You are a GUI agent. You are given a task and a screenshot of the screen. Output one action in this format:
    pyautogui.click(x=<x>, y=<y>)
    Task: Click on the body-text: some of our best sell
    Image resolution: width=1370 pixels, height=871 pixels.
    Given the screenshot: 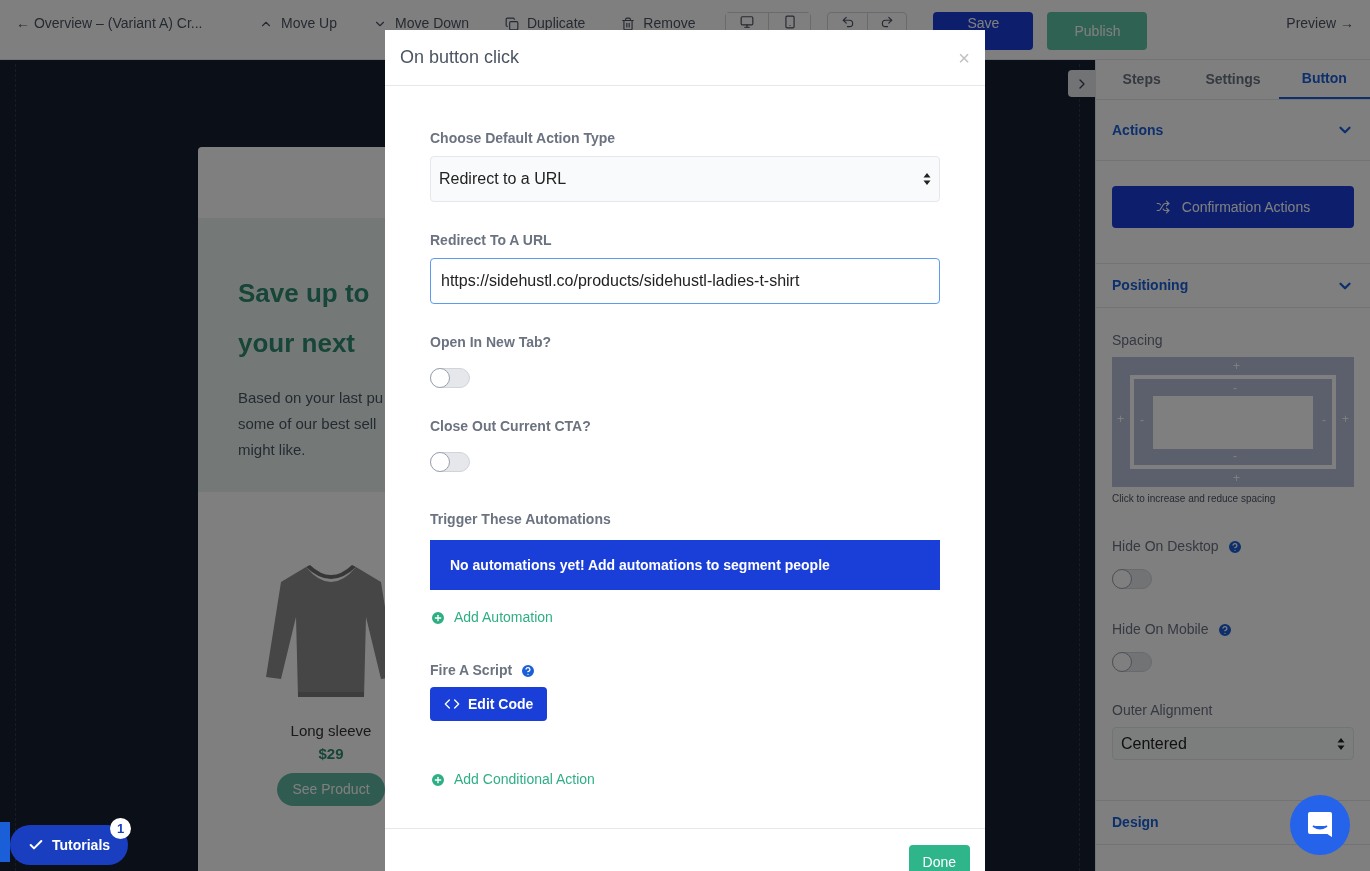 What is the action you would take?
    pyautogui.click(x=308, y=424)
    